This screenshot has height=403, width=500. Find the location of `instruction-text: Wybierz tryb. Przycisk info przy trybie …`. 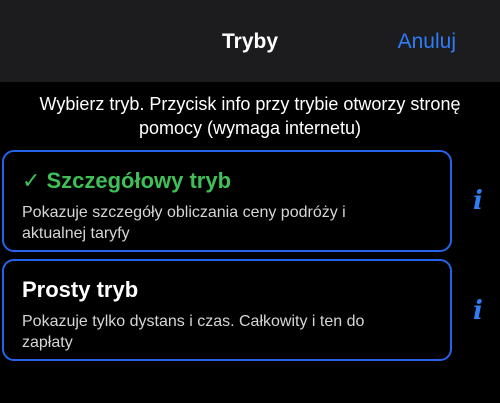

instruction-text: Wybierz tryb. Przycisk info przy trybie … is located at coordinates (250, 116).